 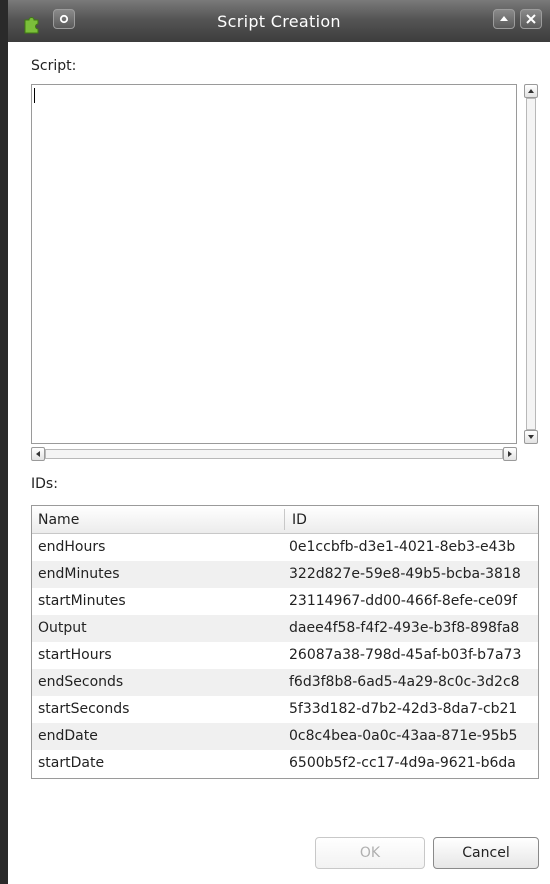 What do you see at coordinates (402, 547) in the screenshot?
I see `row-id-cell: 0e1ccbfb-d3e1-4021-8eb3-e43b` at bounding box center [402, 547].